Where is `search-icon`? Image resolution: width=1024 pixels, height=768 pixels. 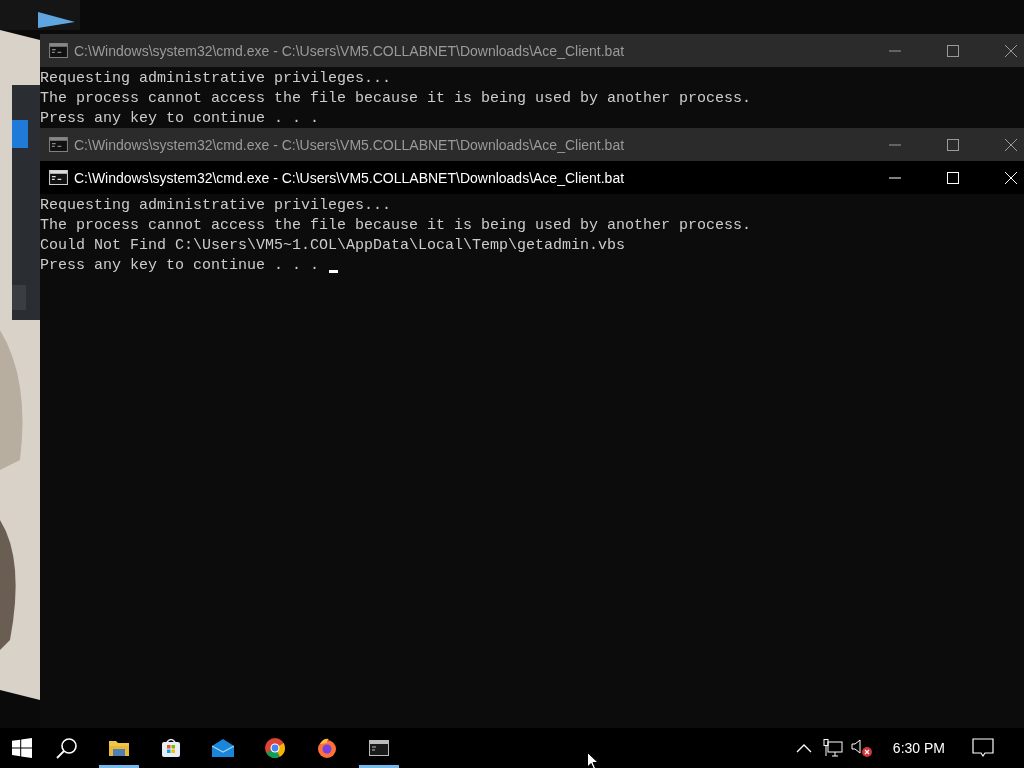 search-icon is located at coordinates (67, 748).